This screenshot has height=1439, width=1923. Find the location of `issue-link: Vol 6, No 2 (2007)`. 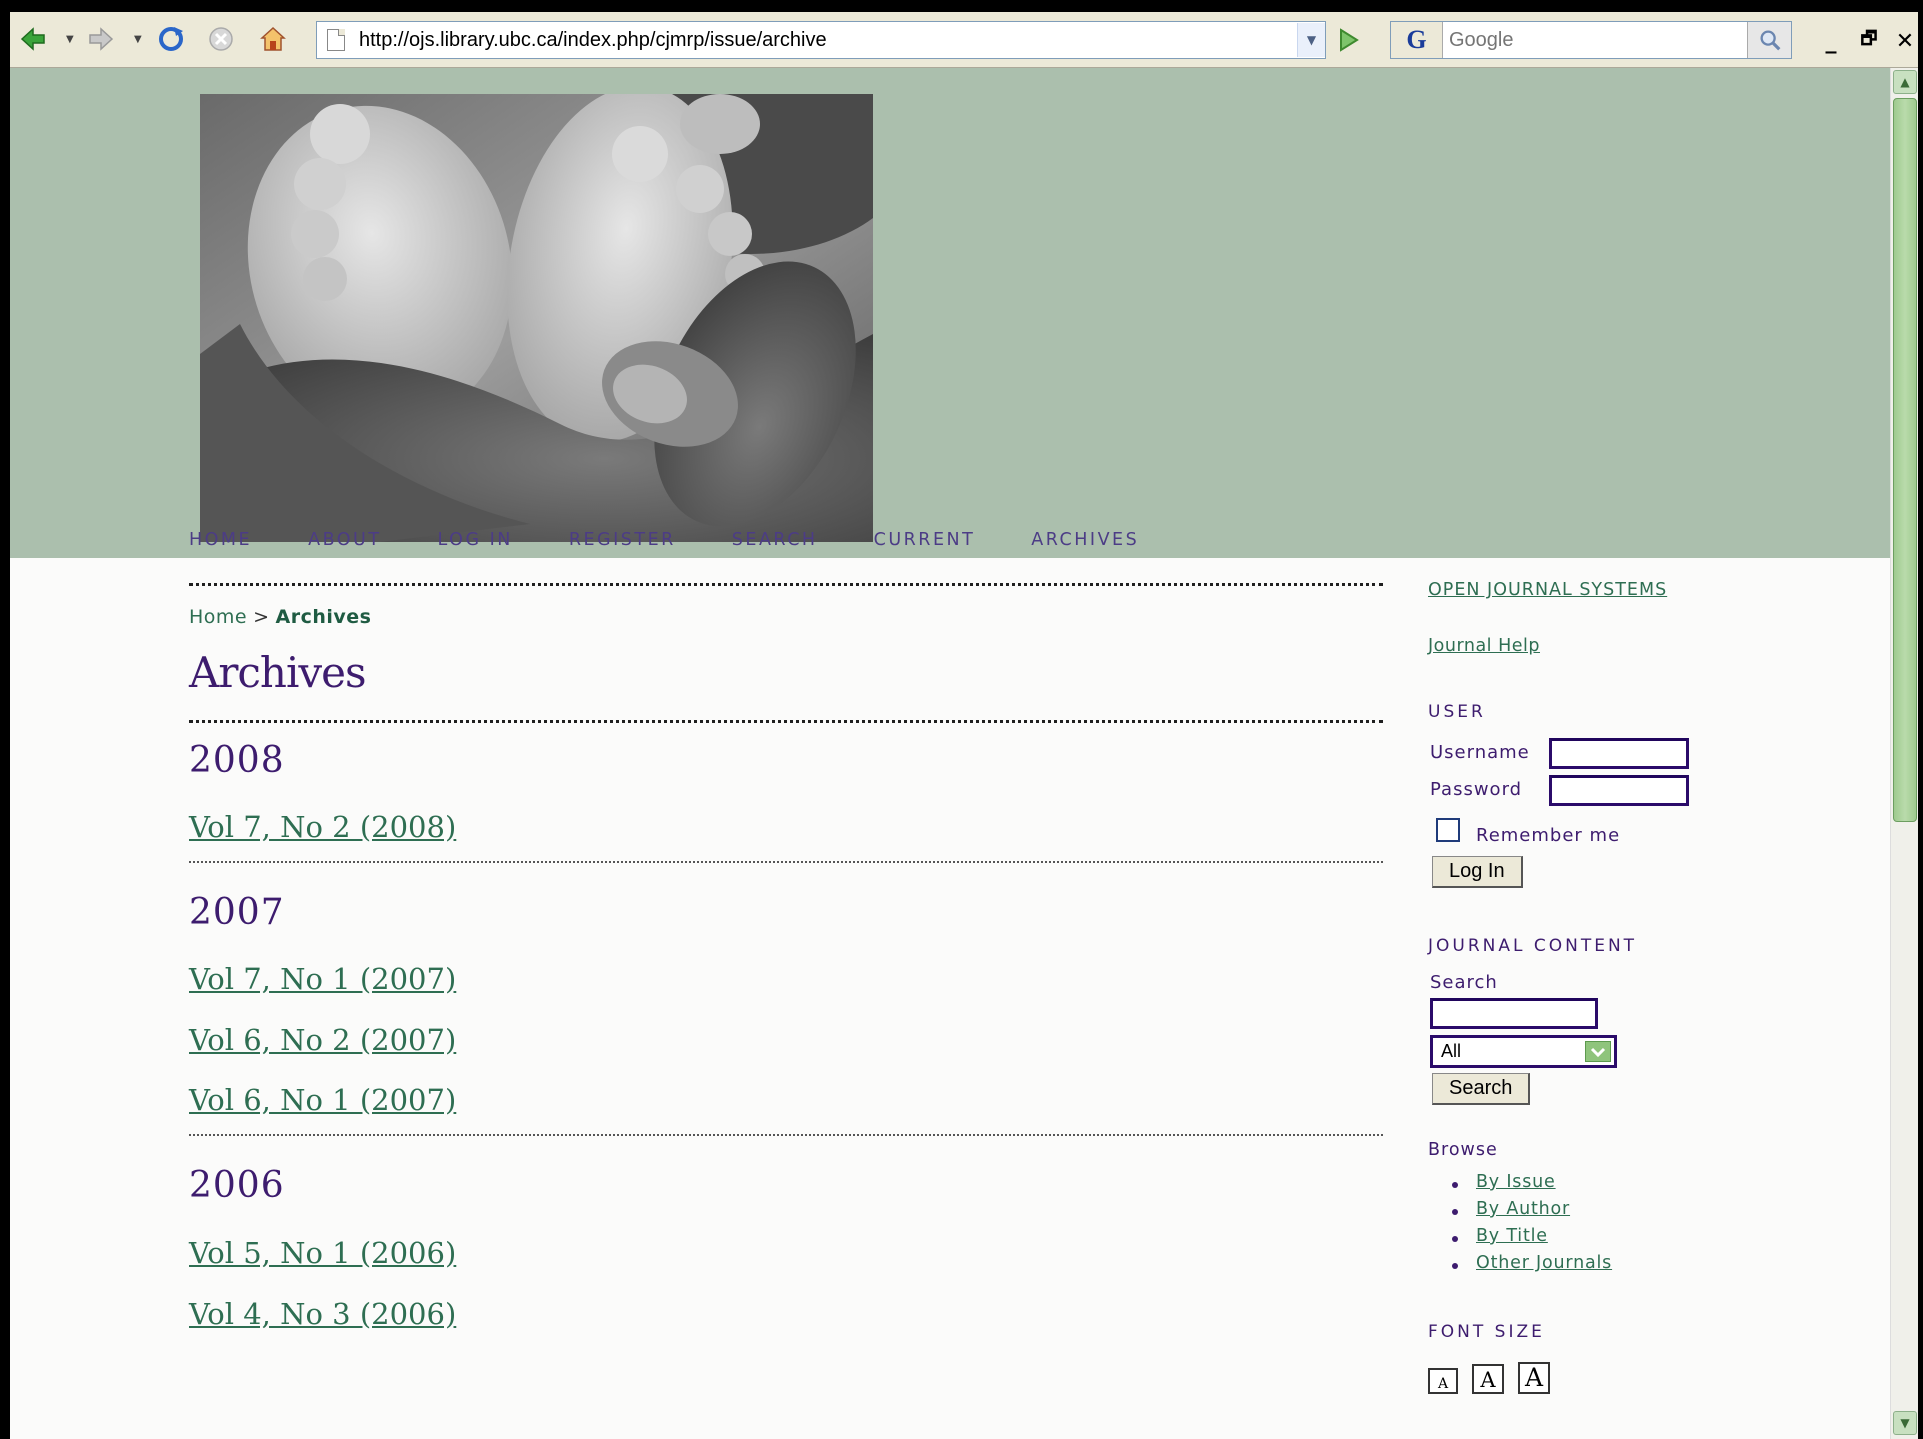

issue-link: Vol 6, No 2 (2007) is located at coordinates (322, 1040).